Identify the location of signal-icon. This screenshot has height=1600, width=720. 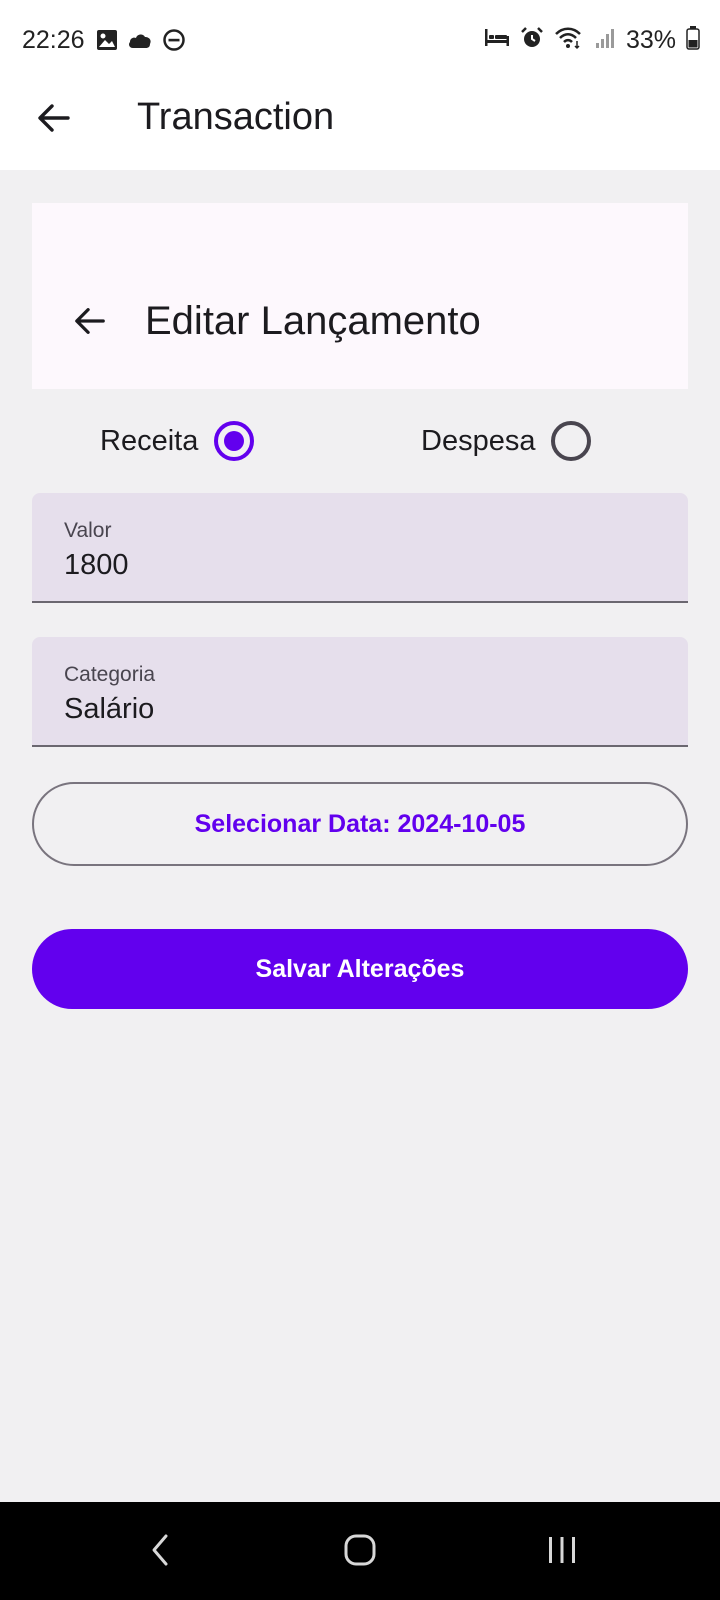
(605, 40).